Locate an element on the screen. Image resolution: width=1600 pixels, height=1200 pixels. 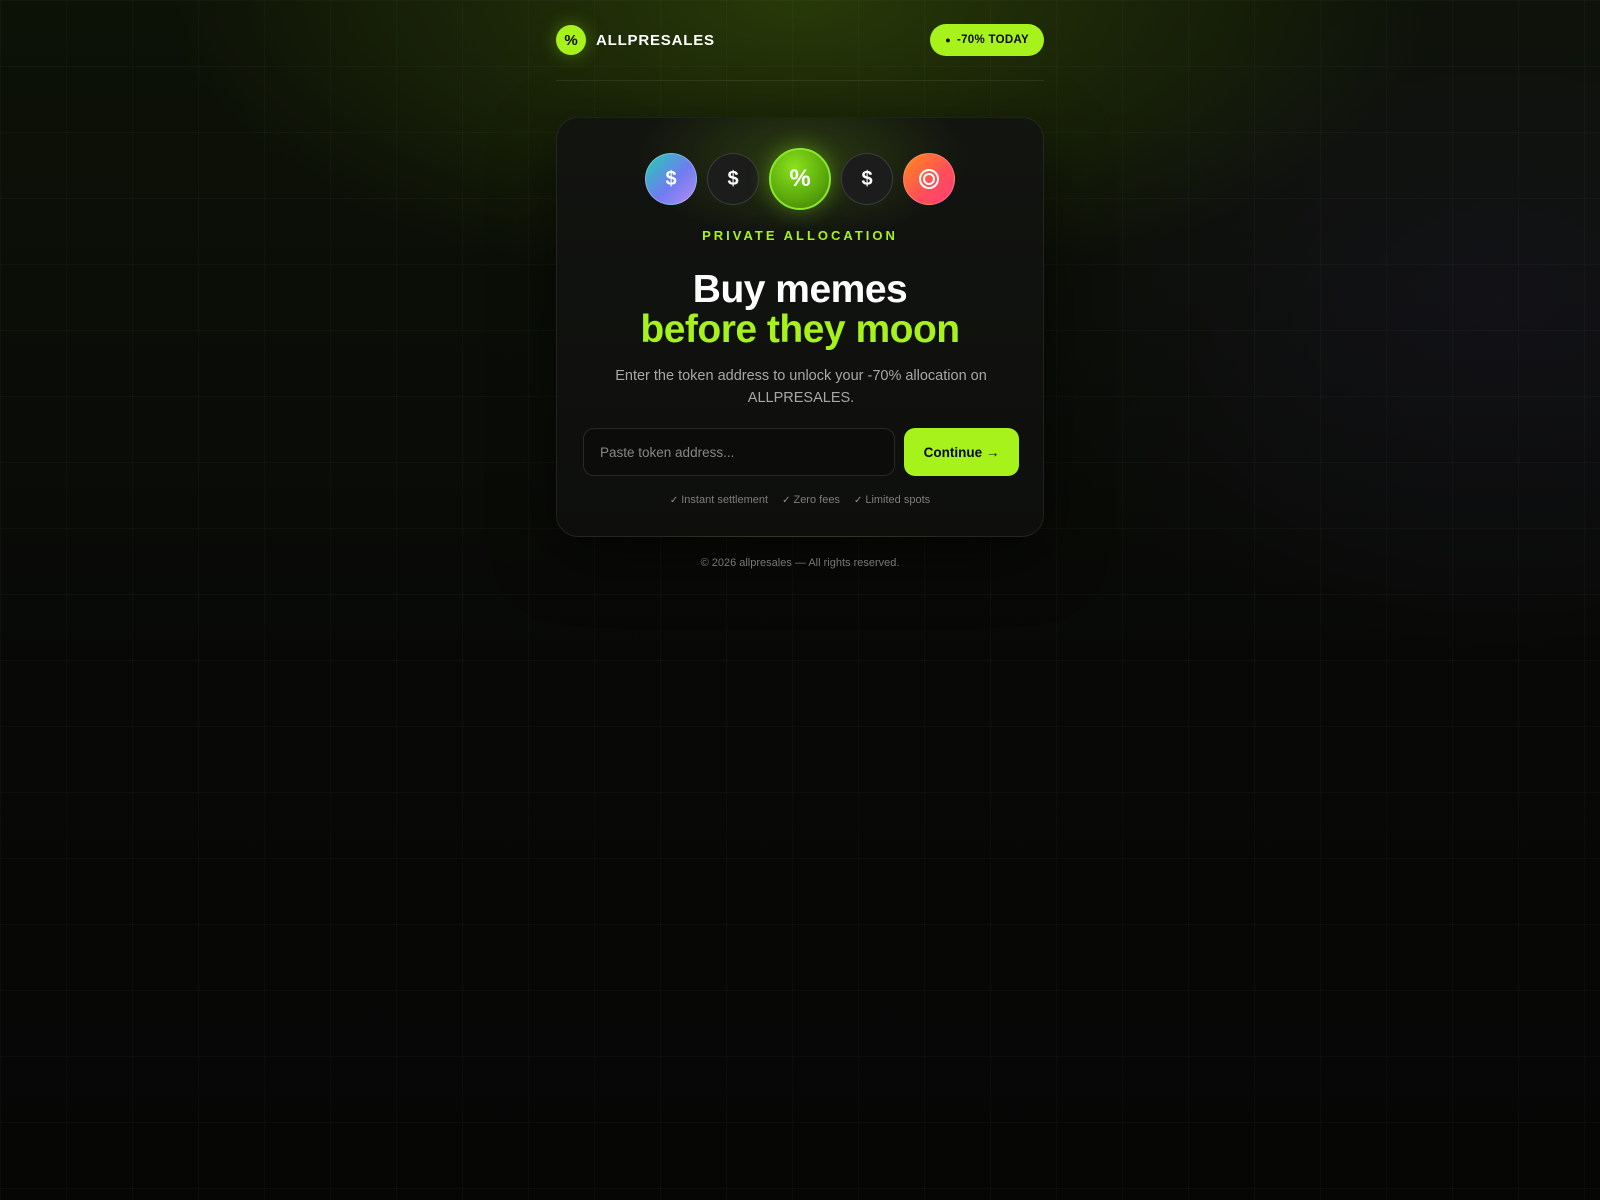
headline: Buy memes before they moon is located at coordinates (800, 310).